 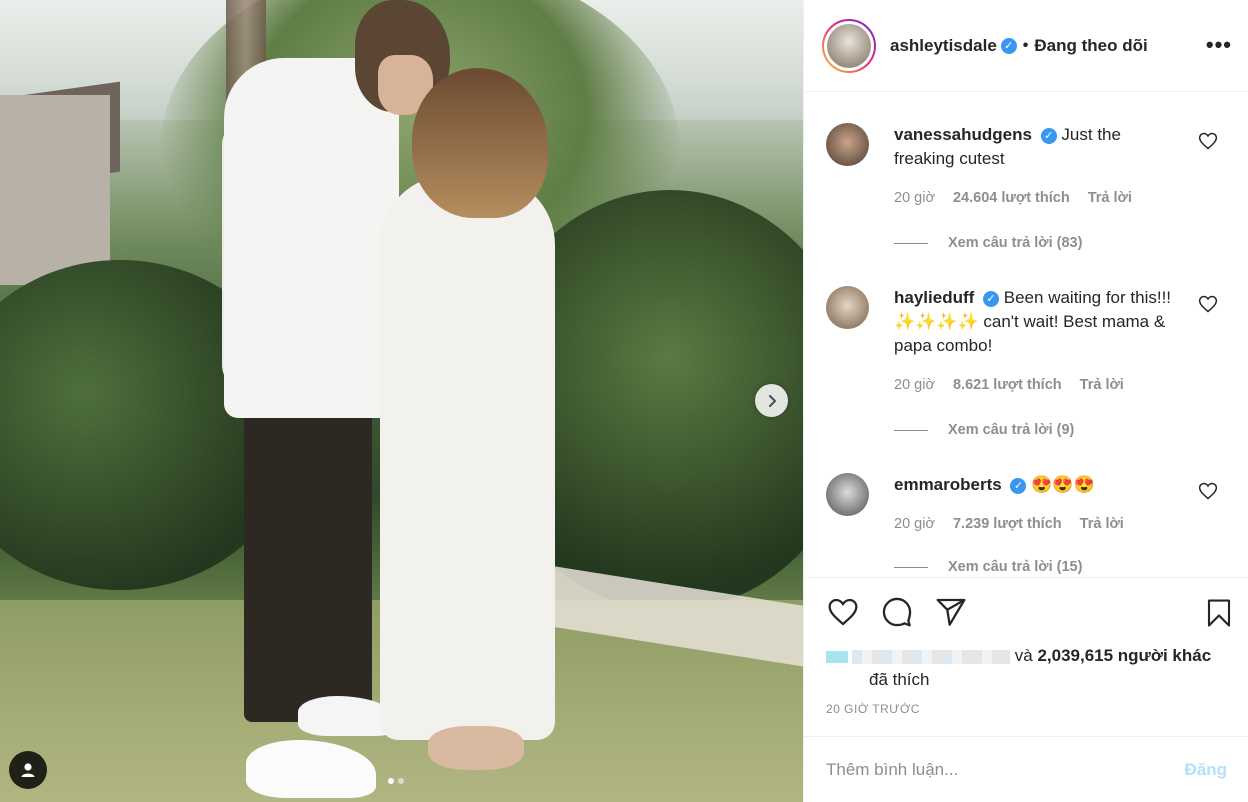 I want to click on more-icon: •••, so click(x=1219, y=45).